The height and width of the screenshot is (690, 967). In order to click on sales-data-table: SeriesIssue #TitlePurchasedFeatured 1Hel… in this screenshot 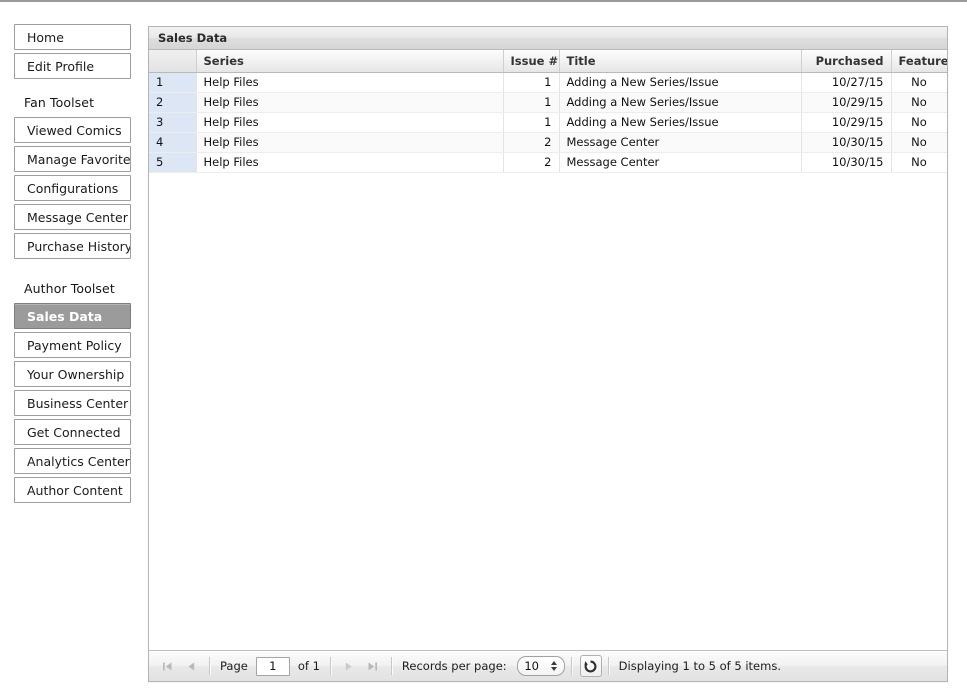, I will do `click(548, 111)`.